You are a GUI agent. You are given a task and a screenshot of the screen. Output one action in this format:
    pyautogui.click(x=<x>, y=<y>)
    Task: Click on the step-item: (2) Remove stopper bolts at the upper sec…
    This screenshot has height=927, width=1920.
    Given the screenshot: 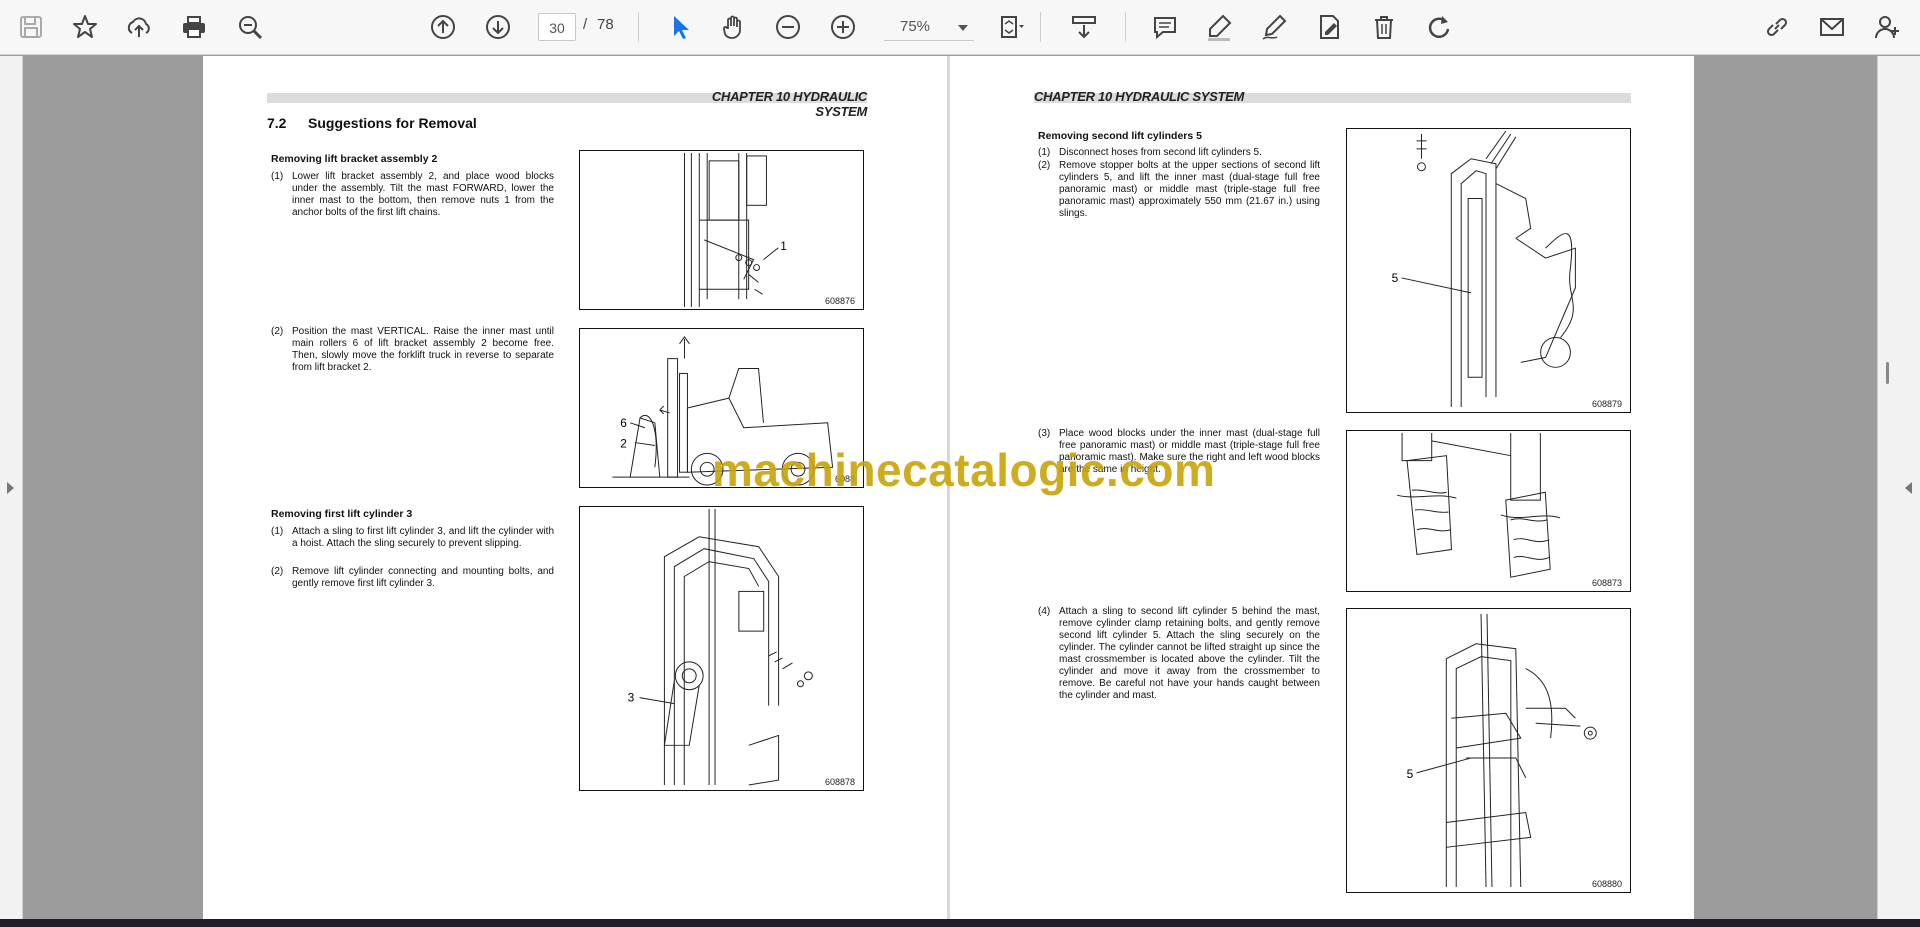 What is the action you would take?
    pyautogui.click(x=1179, y=189)
    